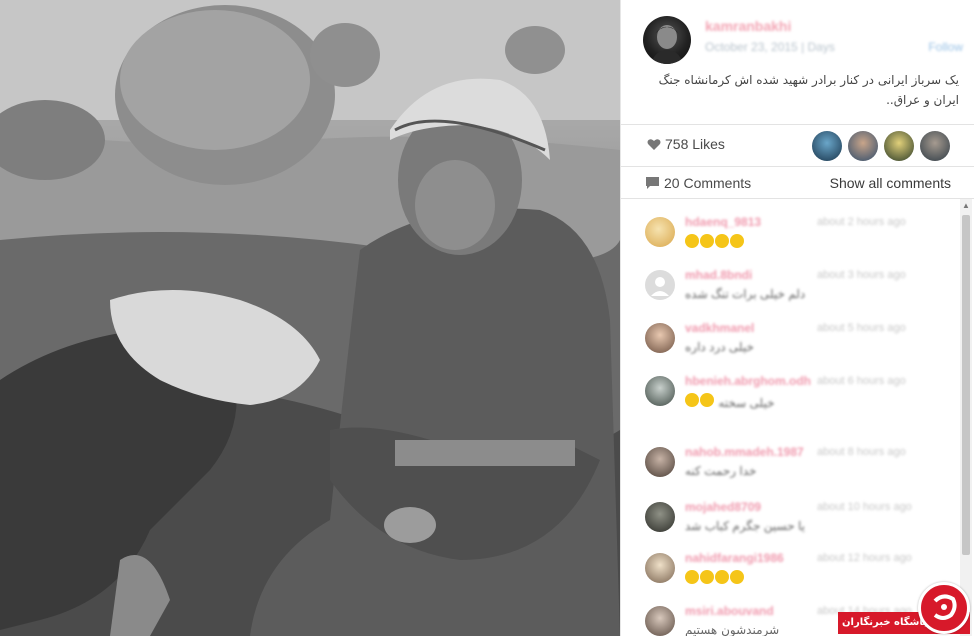 The height and width of the screenshot is (636, 974). I want to click on heart-icon, so click(654, 144).